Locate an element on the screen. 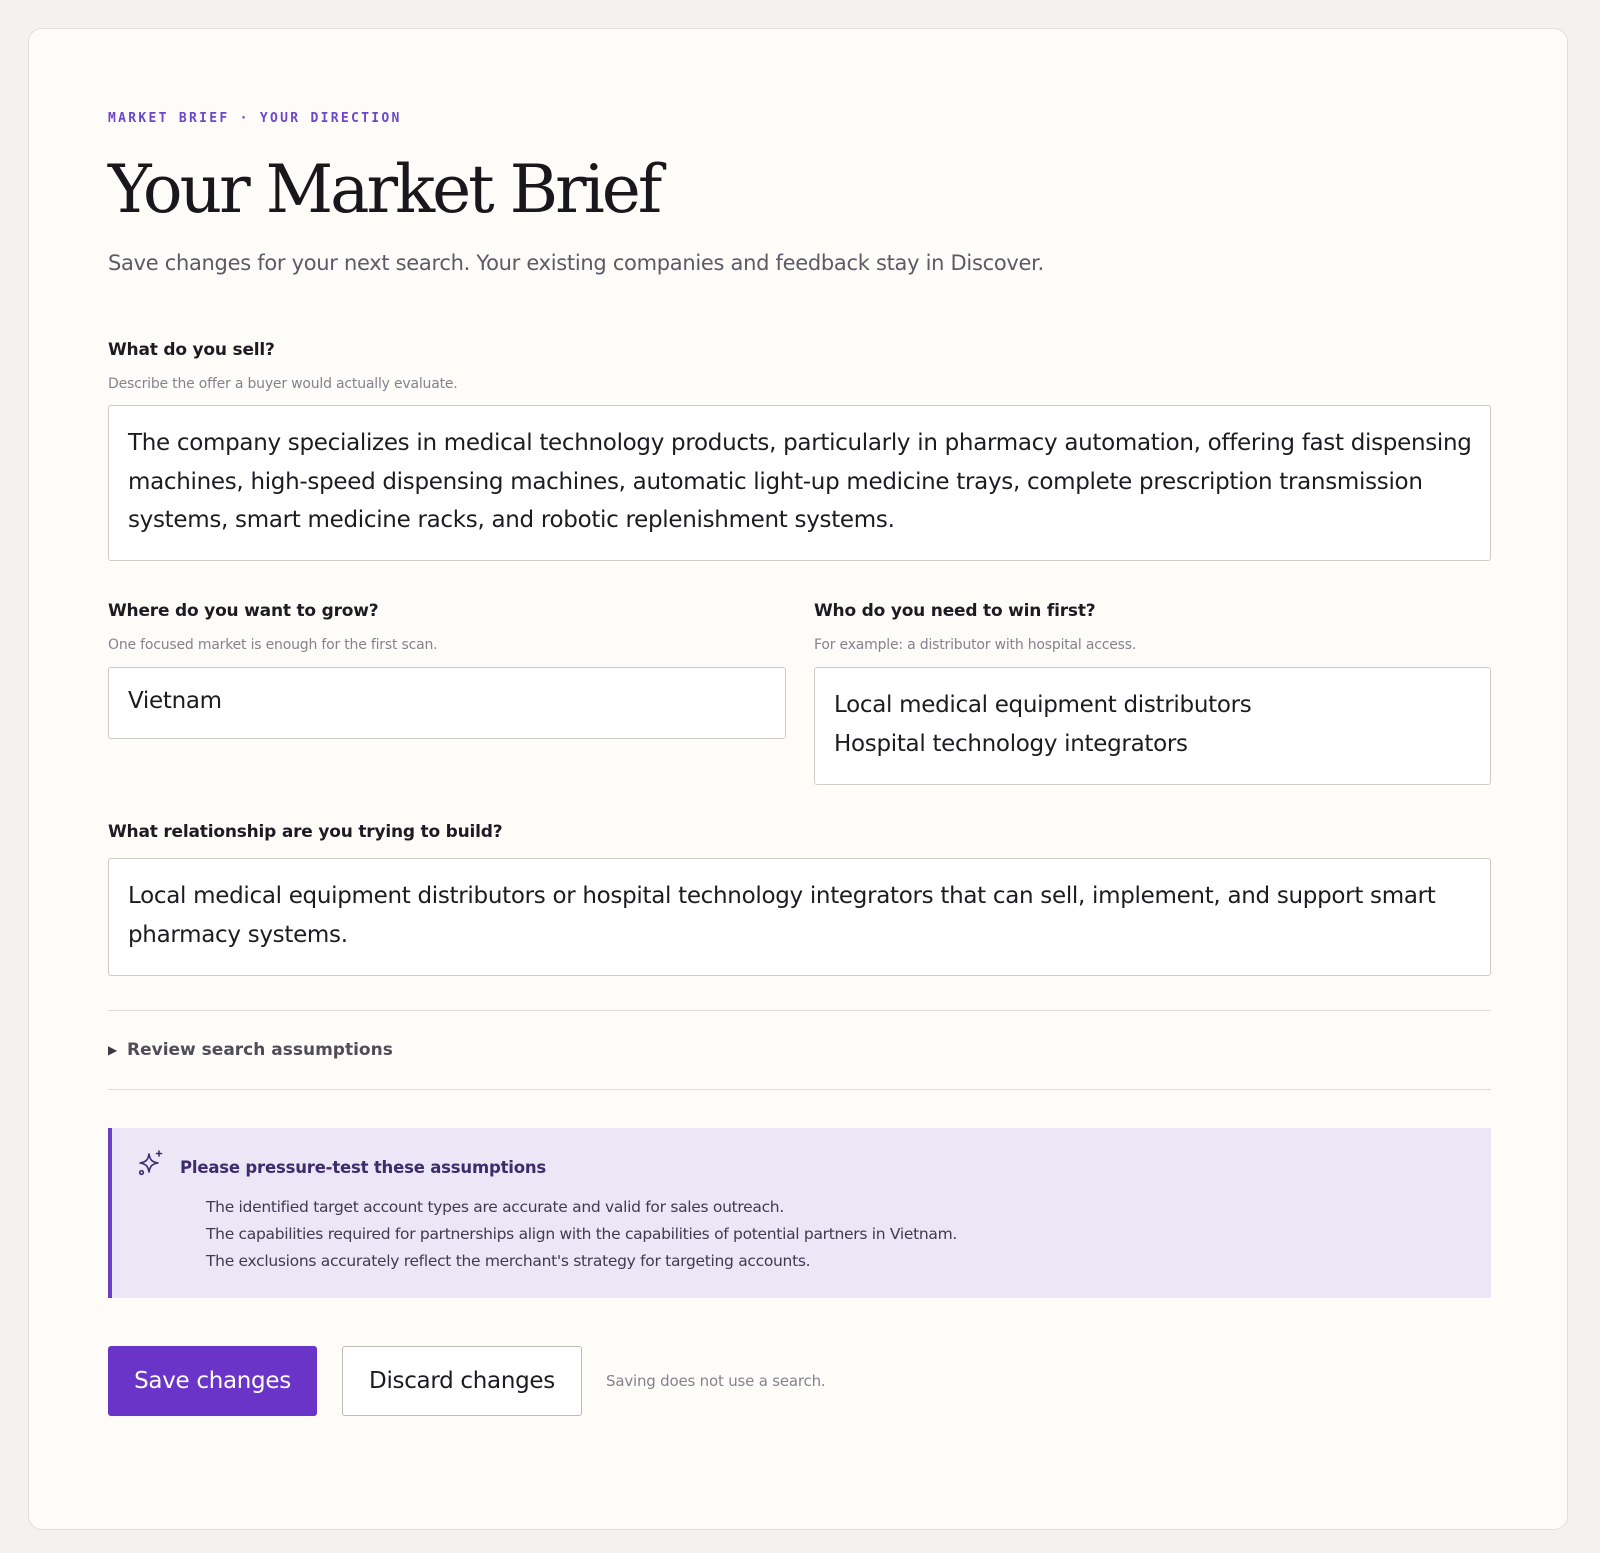 This screenshot has height=1553, width=1600. save-note: Saving does not use a search. is located at coordinates (716, 1381).